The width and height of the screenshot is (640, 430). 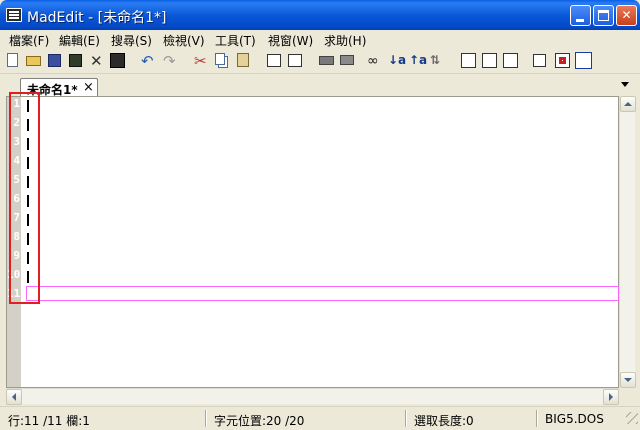 I want to click on find-next-button: ↓a, so click(x=397, y=60).